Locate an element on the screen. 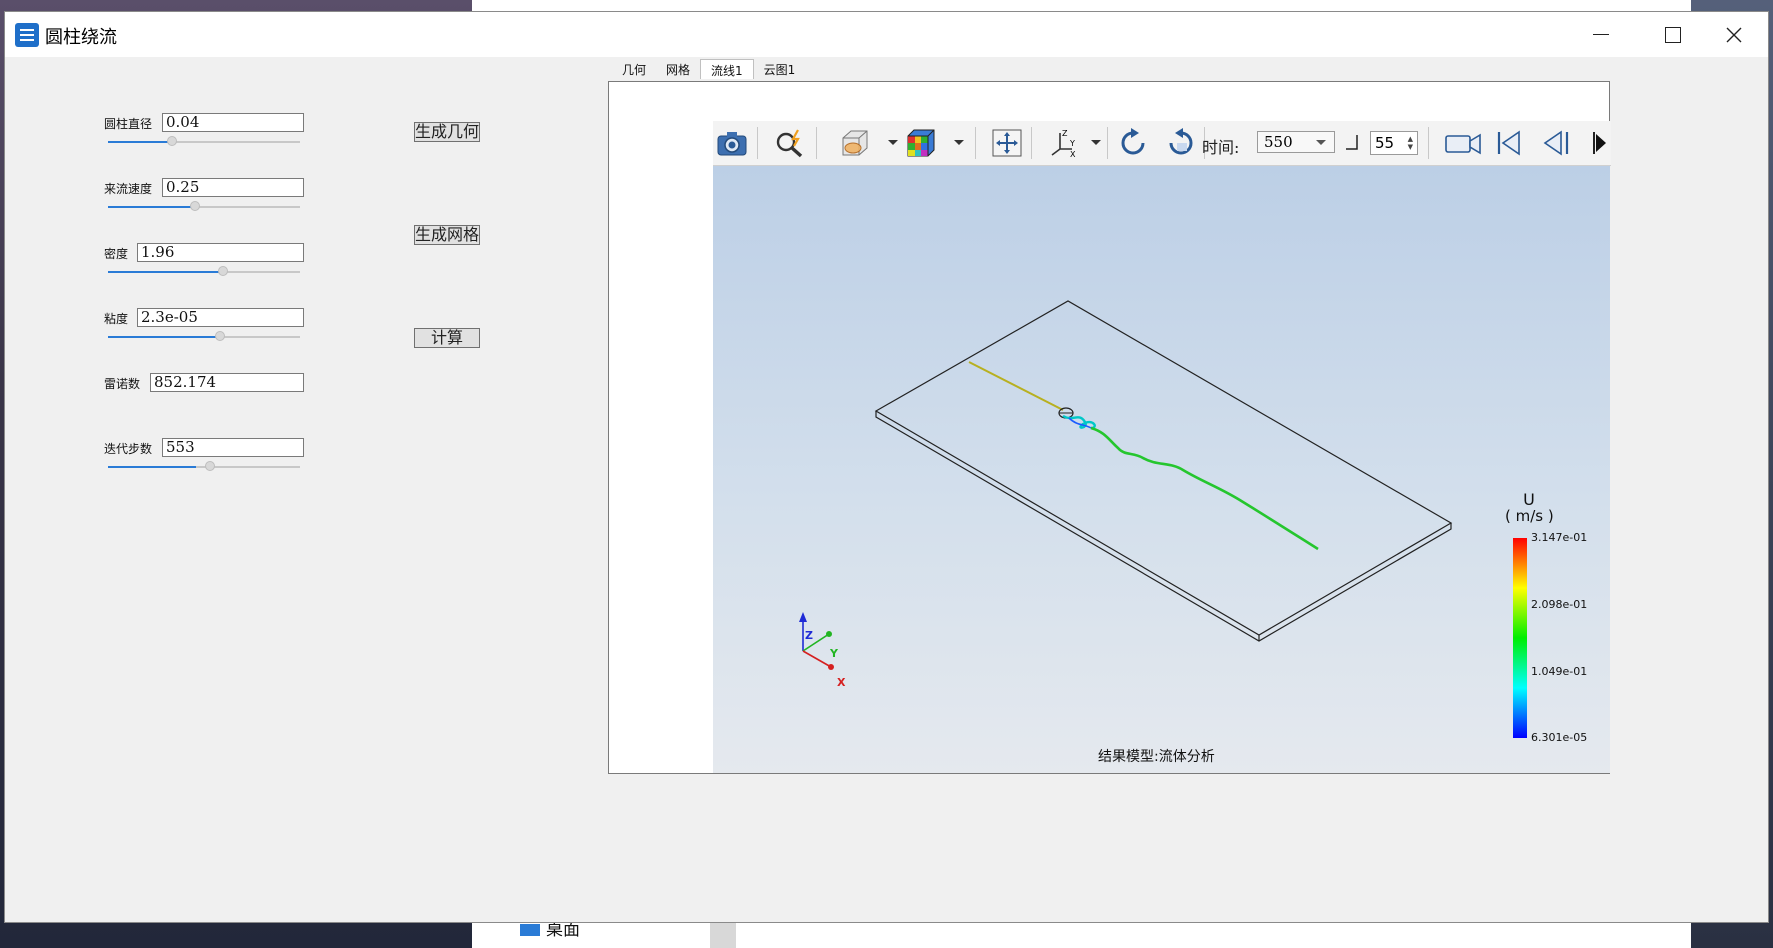  tab-mesh: 网格 is located at coordinates (678, 69).